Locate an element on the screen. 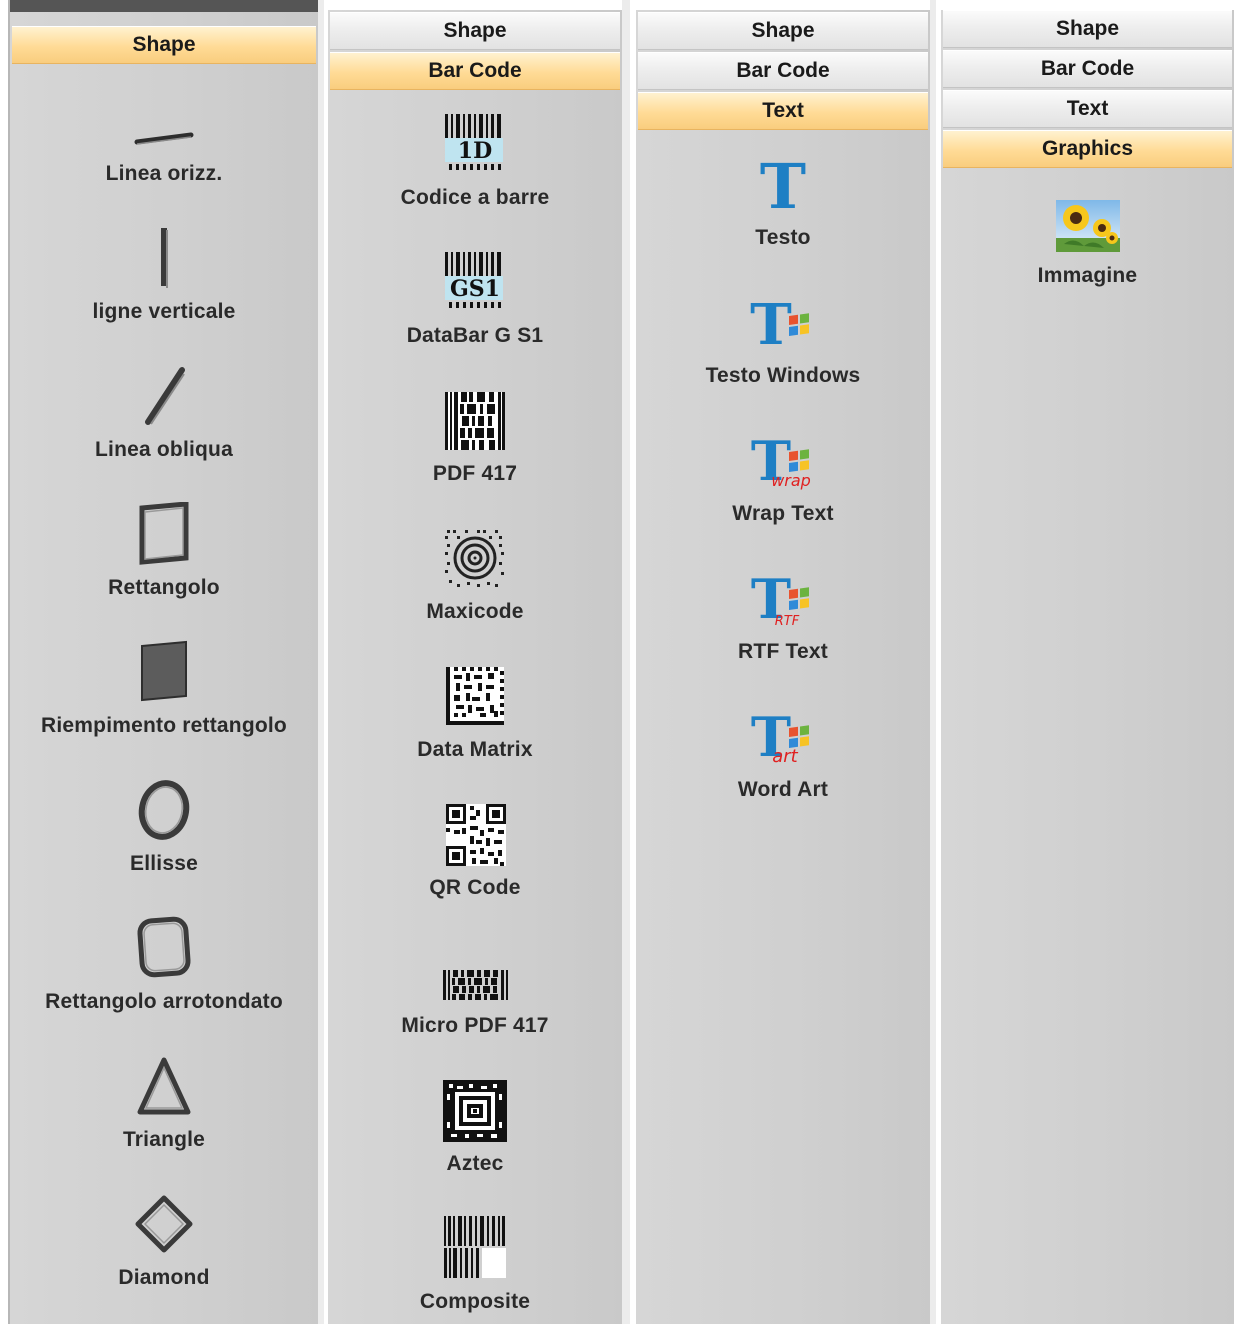 This screenshot has height=1324, width=1234. tool-wrap-text: T wrap Wrap Text is located at coordinates (783, 478).